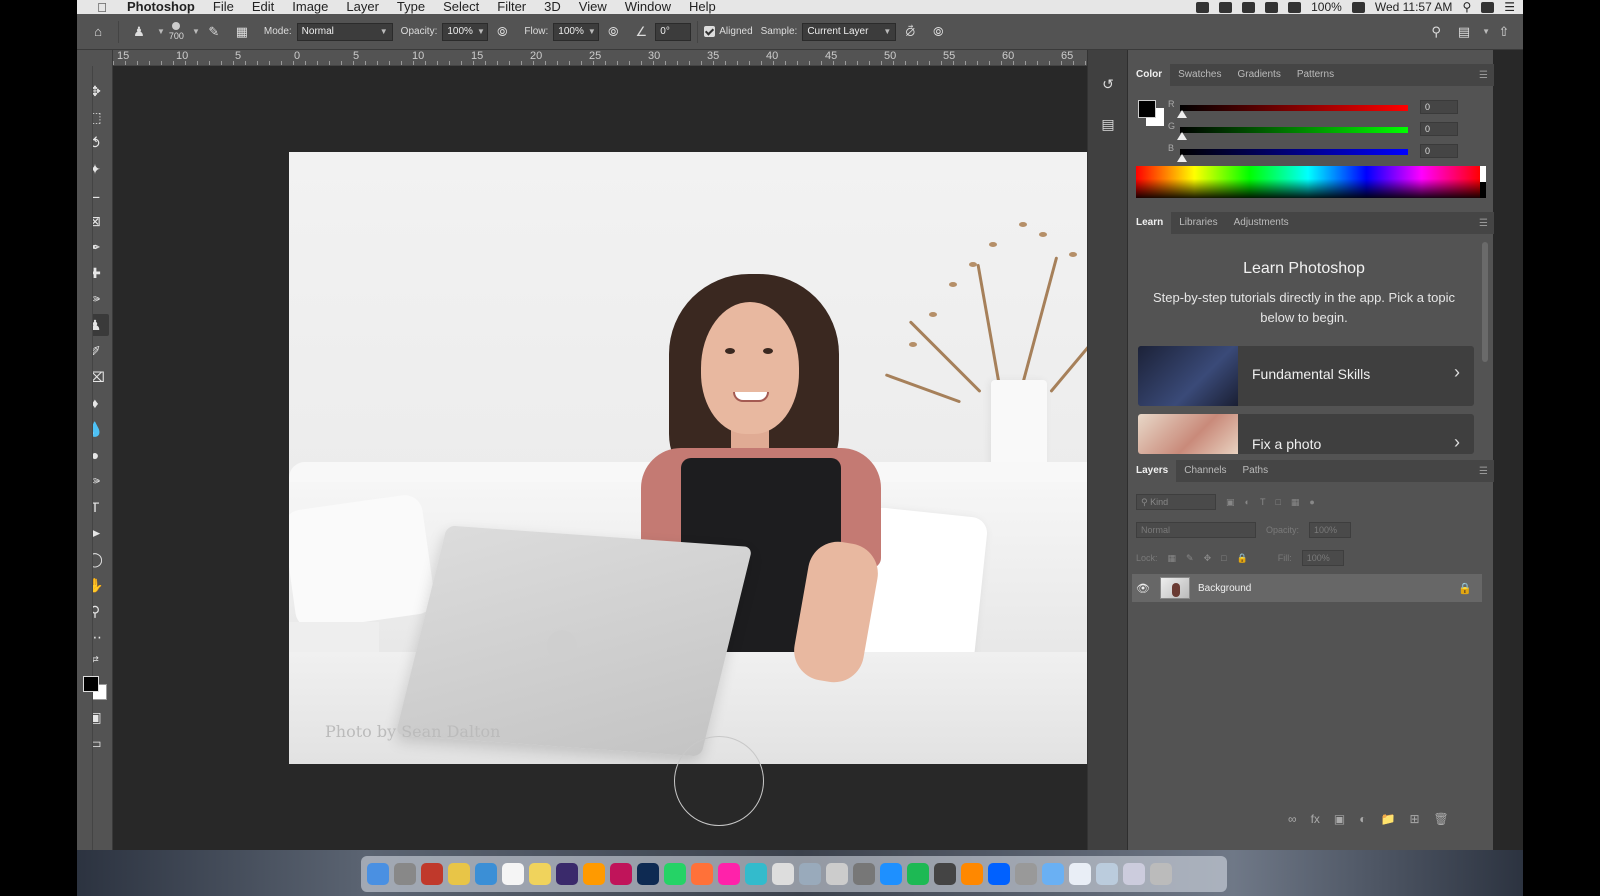  I want to click on aligned-checkbox, so click(710, 31).